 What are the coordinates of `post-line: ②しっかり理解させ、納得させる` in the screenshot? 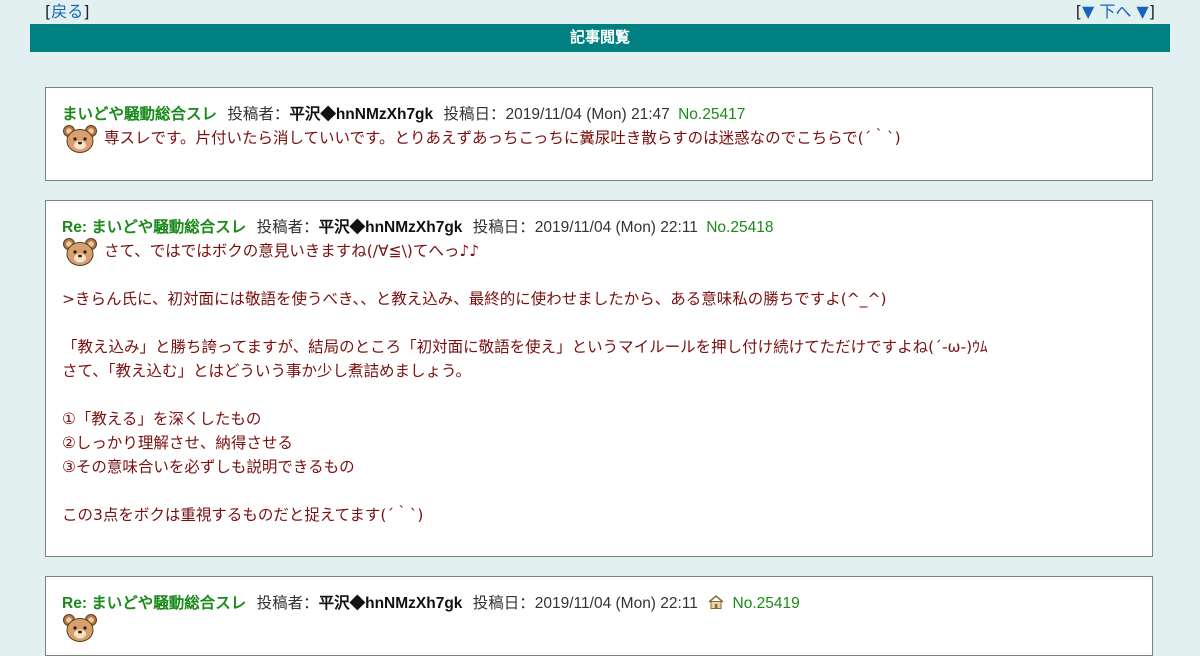 It's located at (177, 443).